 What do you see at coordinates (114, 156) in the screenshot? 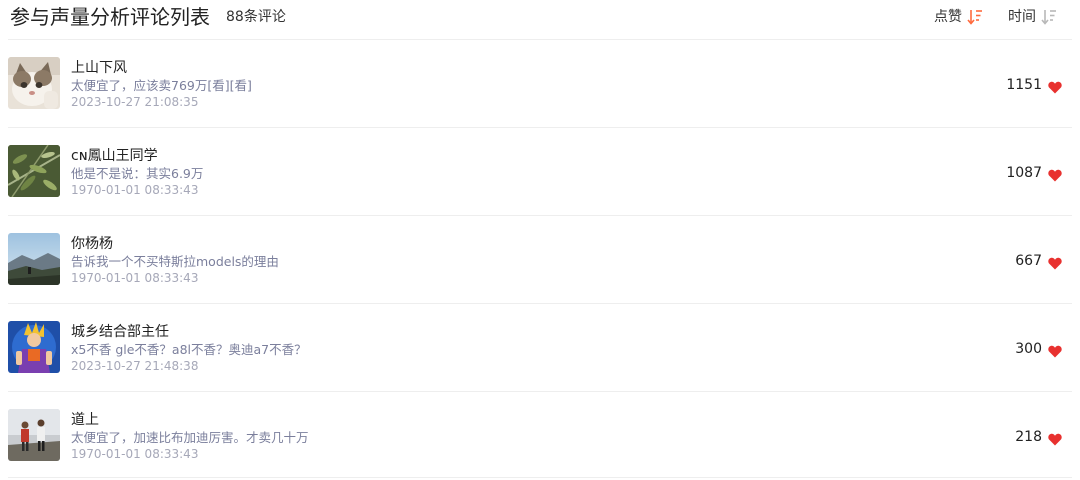
I see `comment-username: ᴄɴ鳳山王同学` at bounding box center [114, 156].